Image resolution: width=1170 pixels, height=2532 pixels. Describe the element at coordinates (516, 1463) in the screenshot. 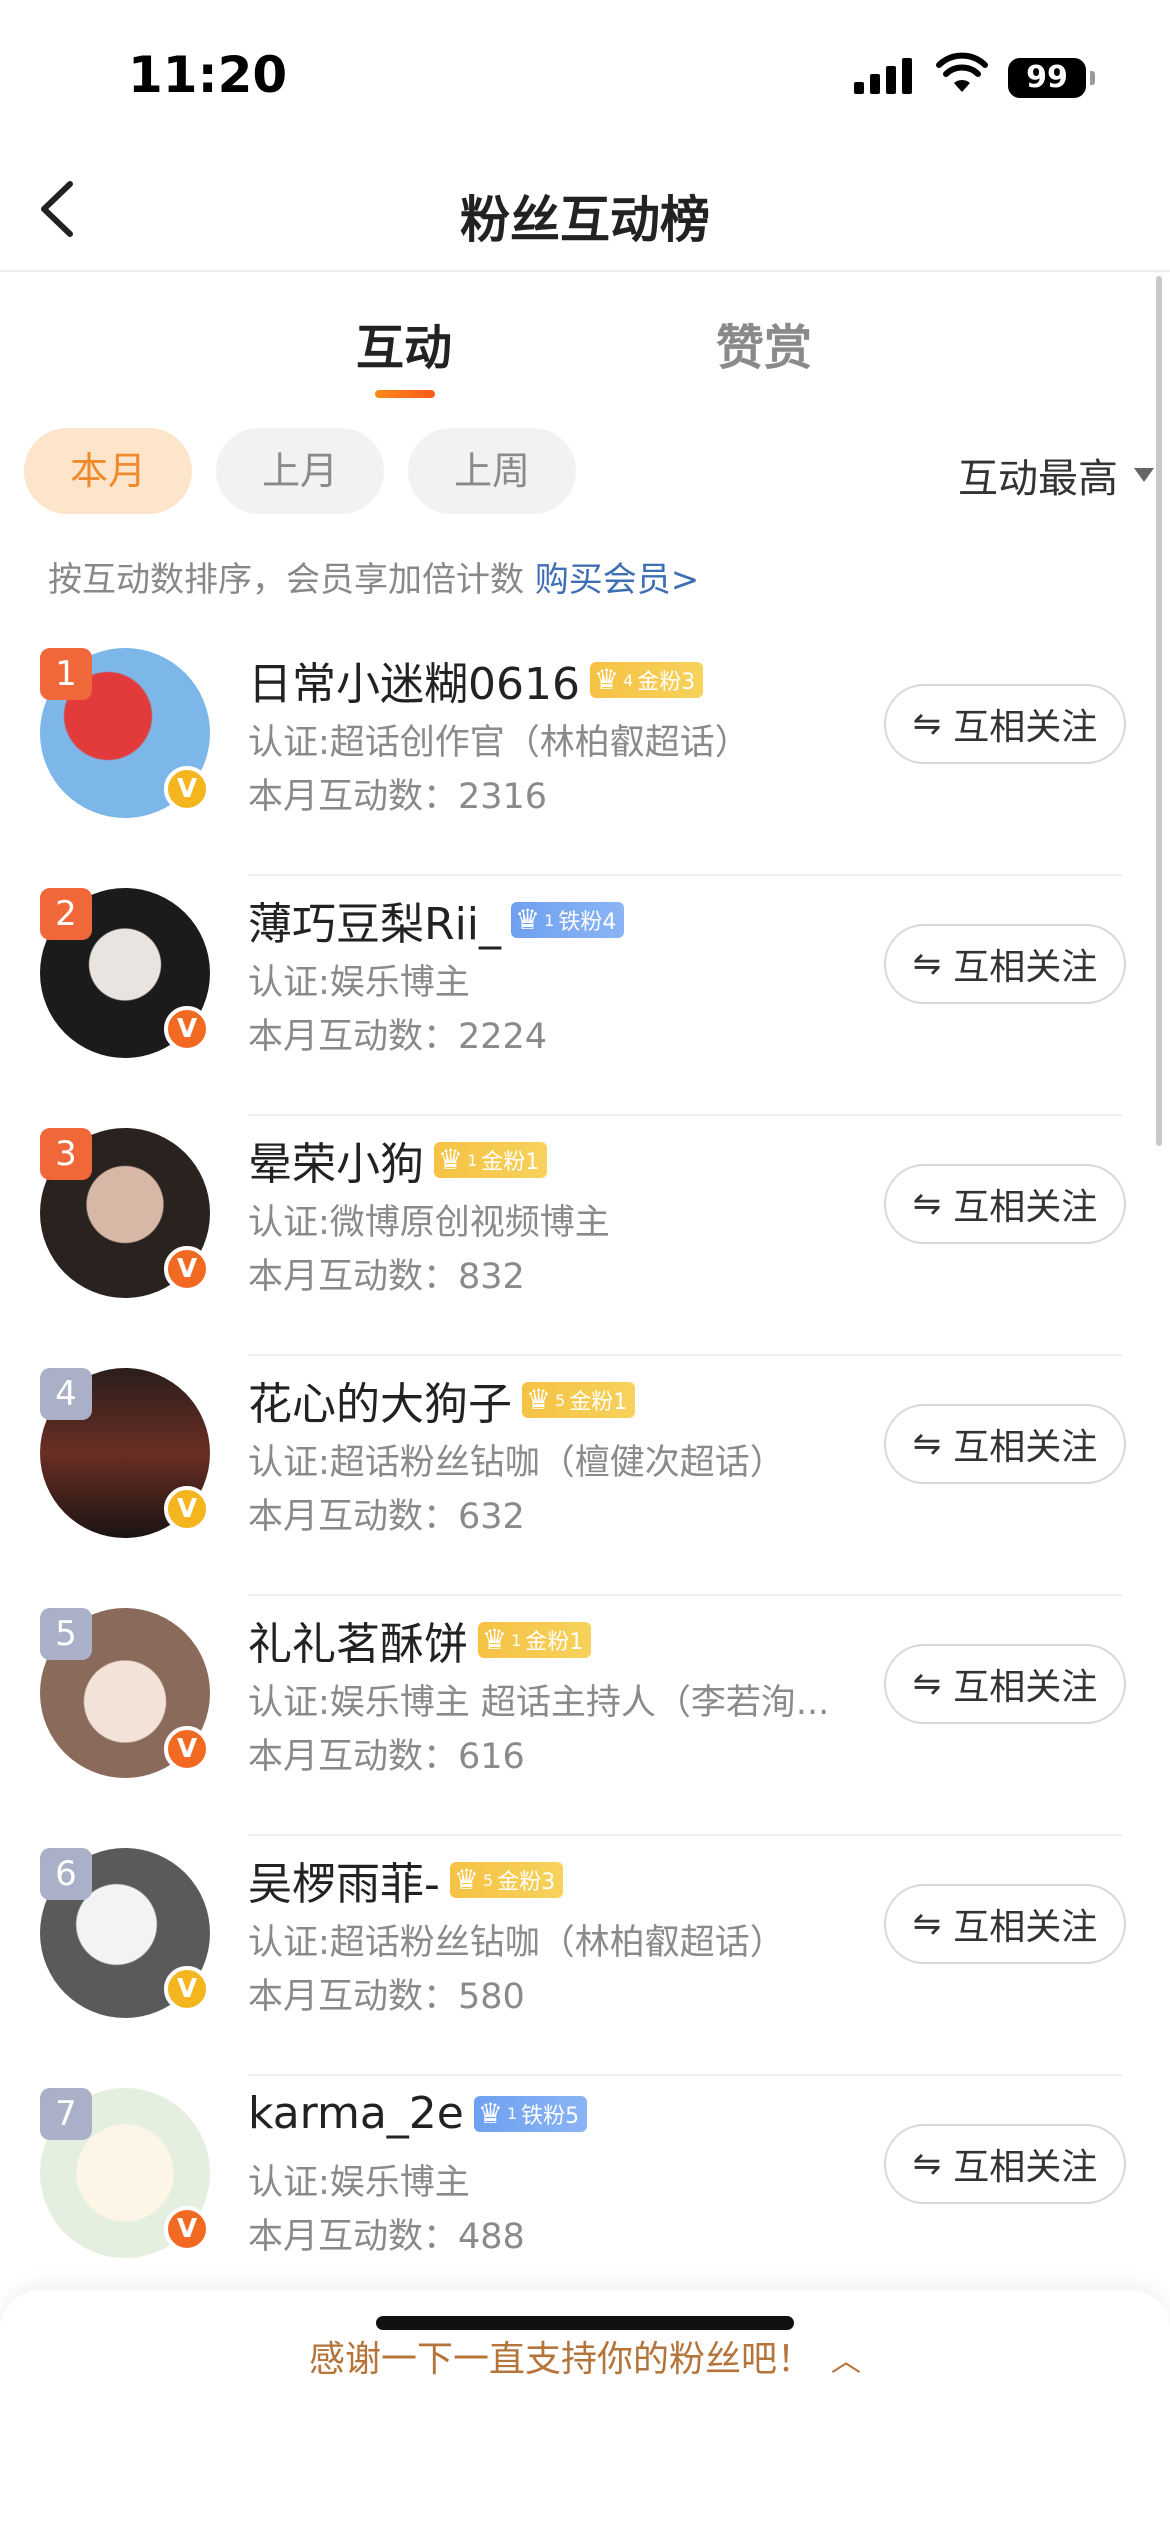

I see `certification-text: 认证:超话粉丝钻咖（檀健次超话）` at that location.